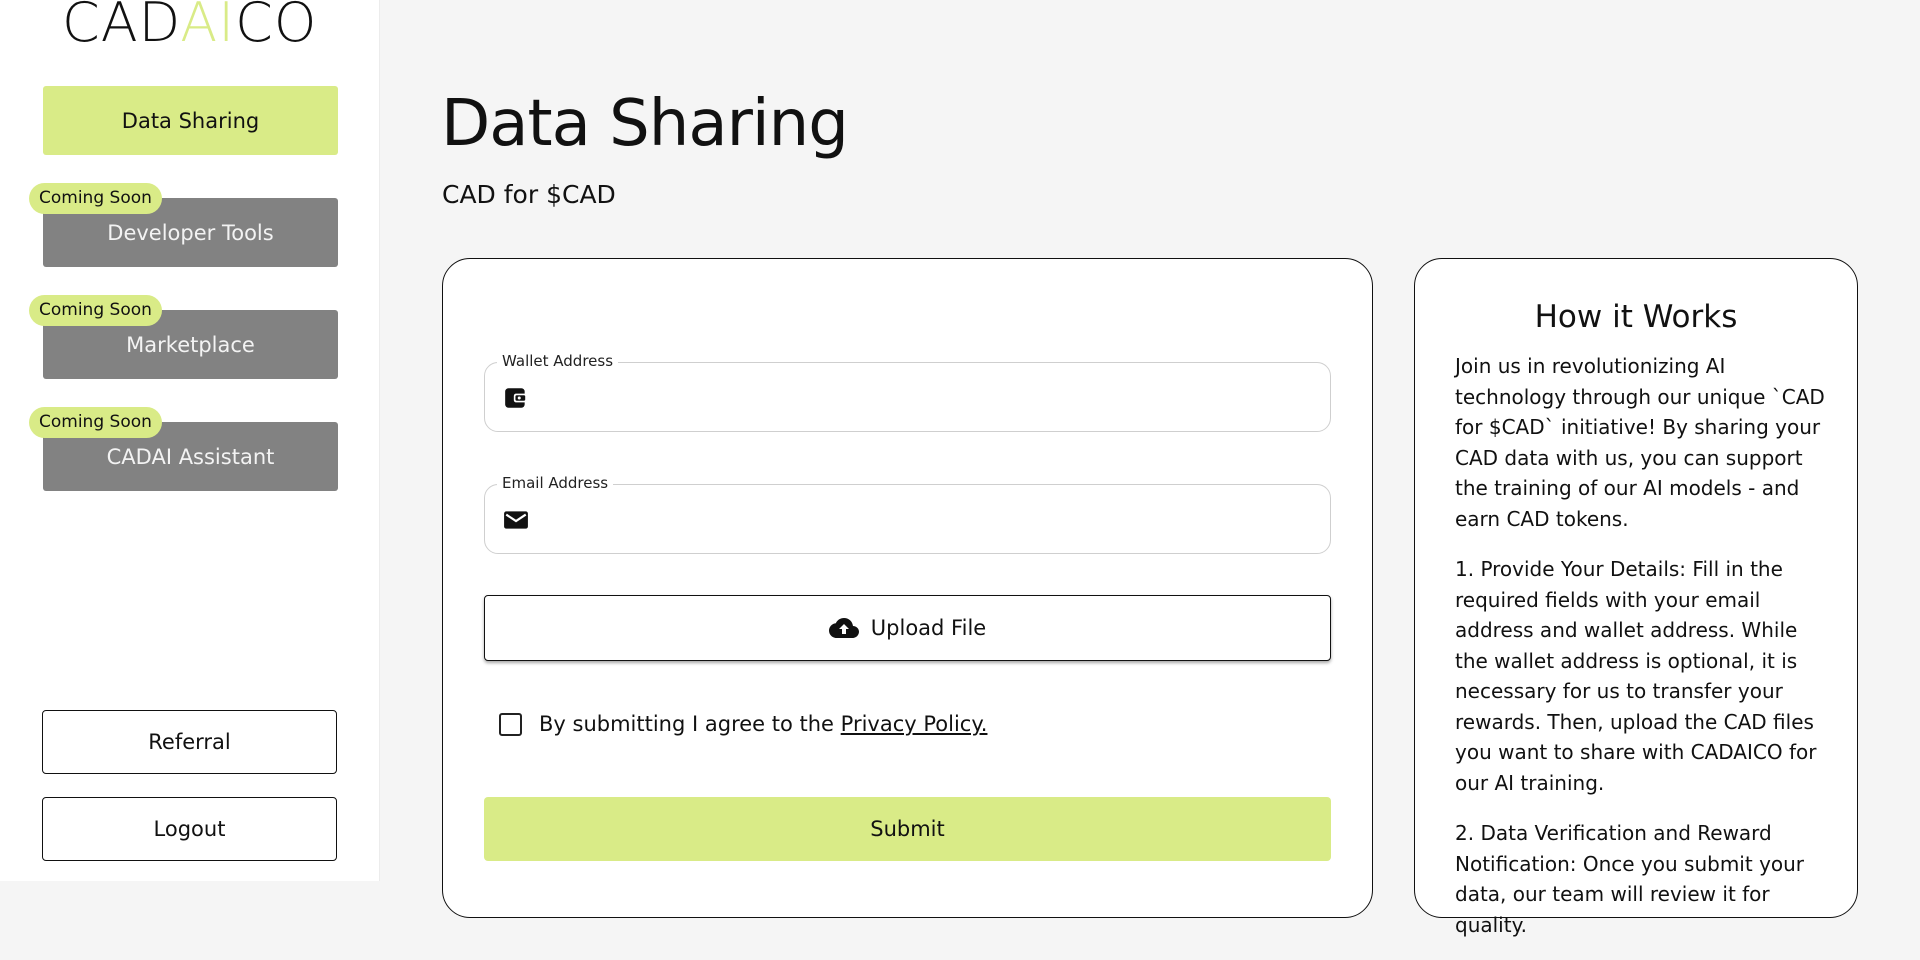 The image size is (1920, 960). Describe the element at coordinates (914, 724) in the screenshot. I see `privacy-policy-link: Privacy Policy.` at that location.